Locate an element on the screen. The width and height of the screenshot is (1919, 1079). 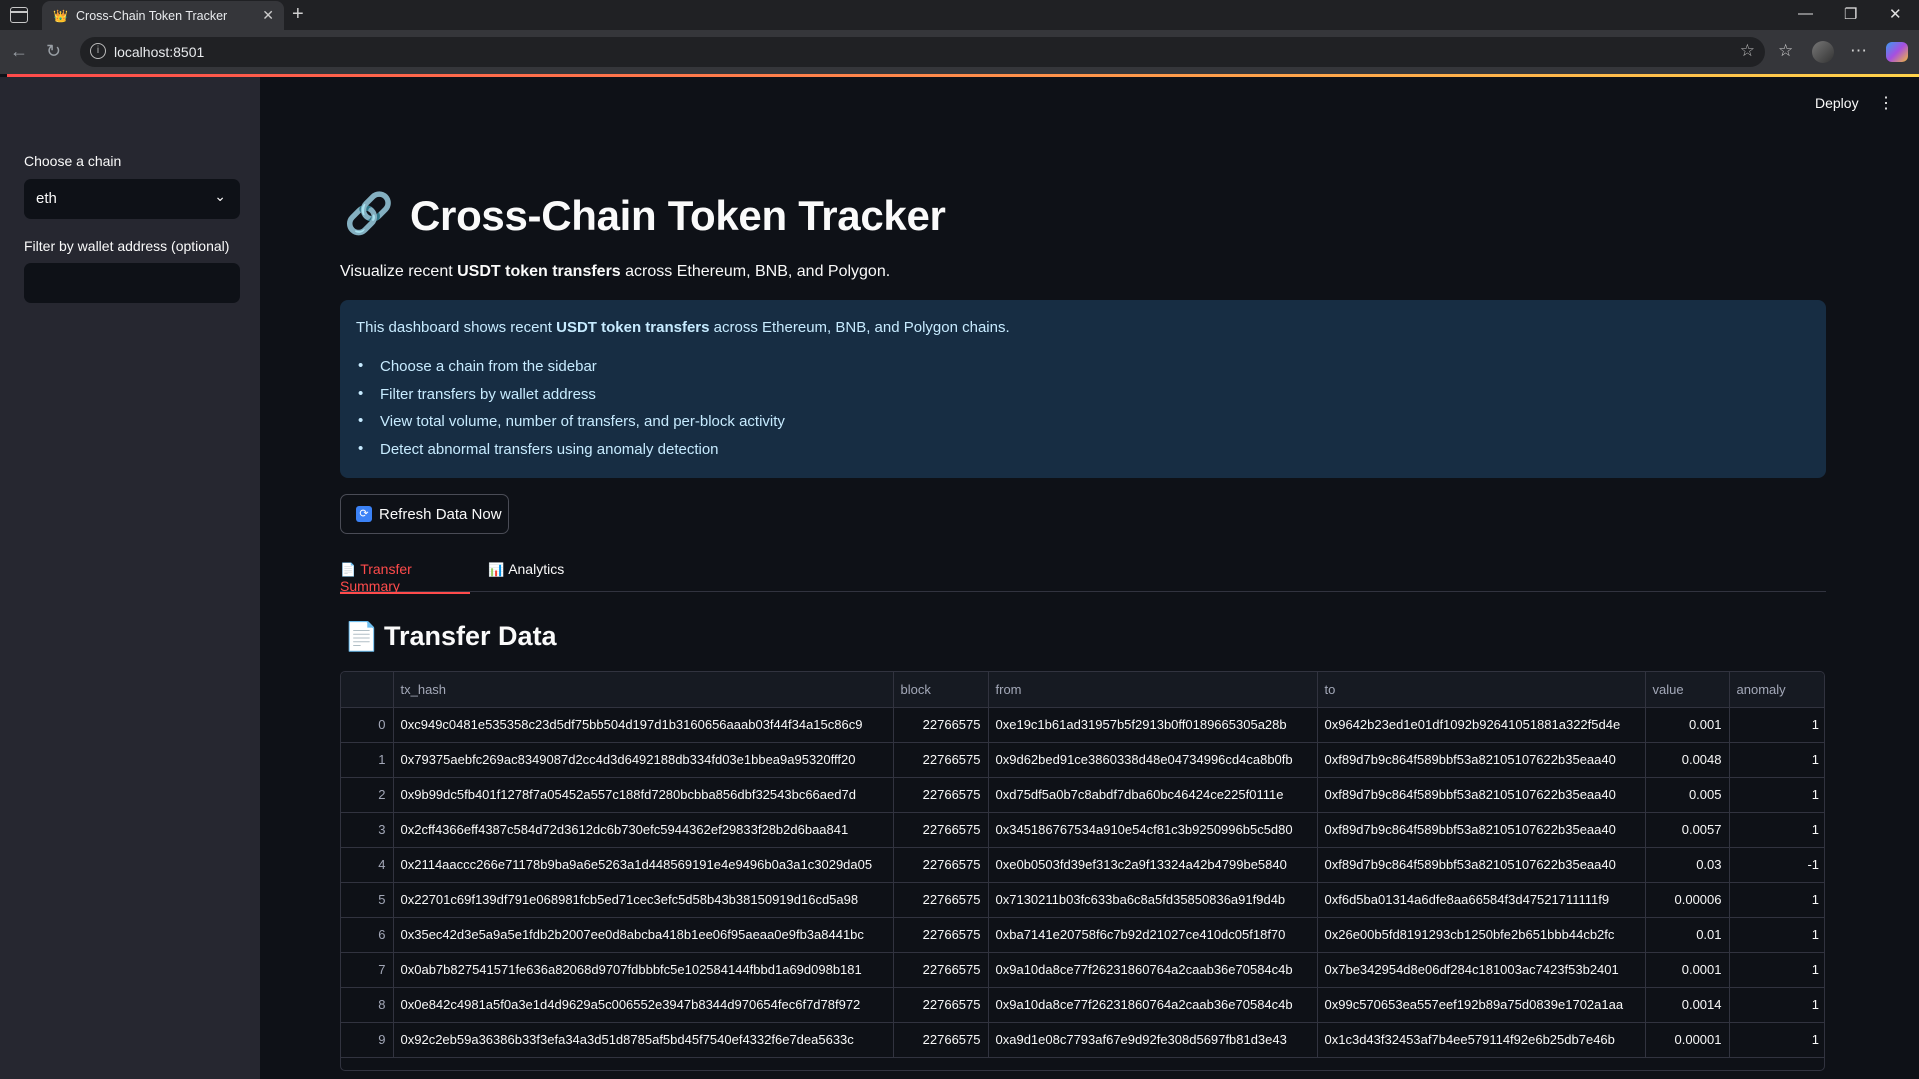
column-header-value: value is located at coordinates (1687, 690).